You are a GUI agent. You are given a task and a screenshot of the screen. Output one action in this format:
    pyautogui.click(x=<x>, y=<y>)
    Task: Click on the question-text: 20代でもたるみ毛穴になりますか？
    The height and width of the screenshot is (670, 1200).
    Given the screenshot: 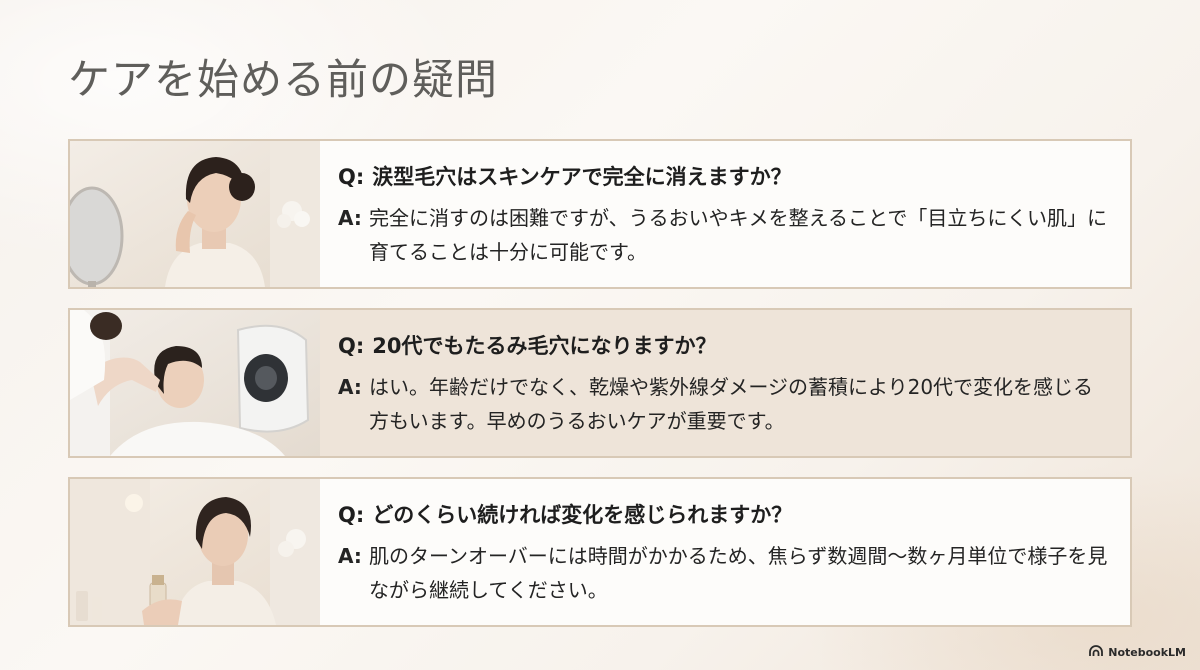 What is the action you would take?
    pyautogui.click(x=544, y=346)
    